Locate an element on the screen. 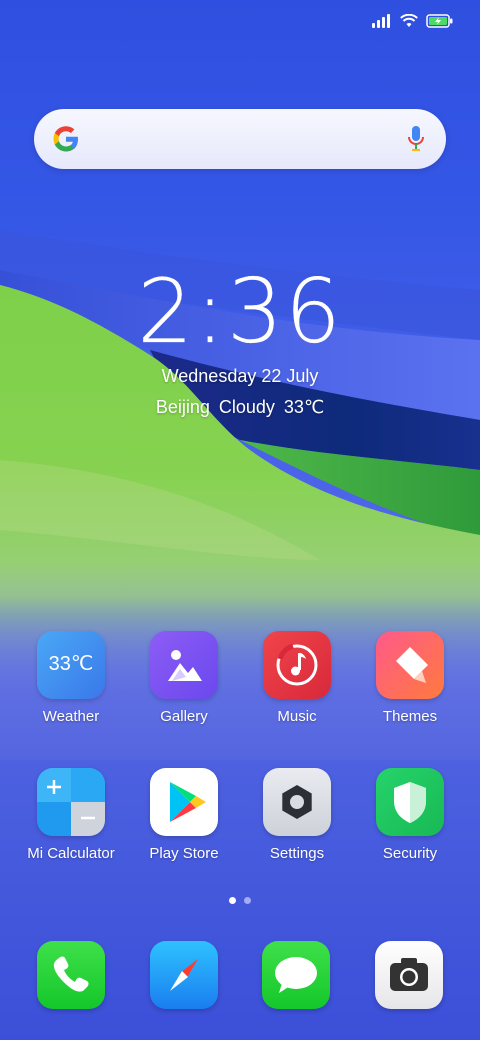 The width and height of the screenshot is (480, 1040). clock-date: Wednesday 22 July is located at coordinates (240, 376).